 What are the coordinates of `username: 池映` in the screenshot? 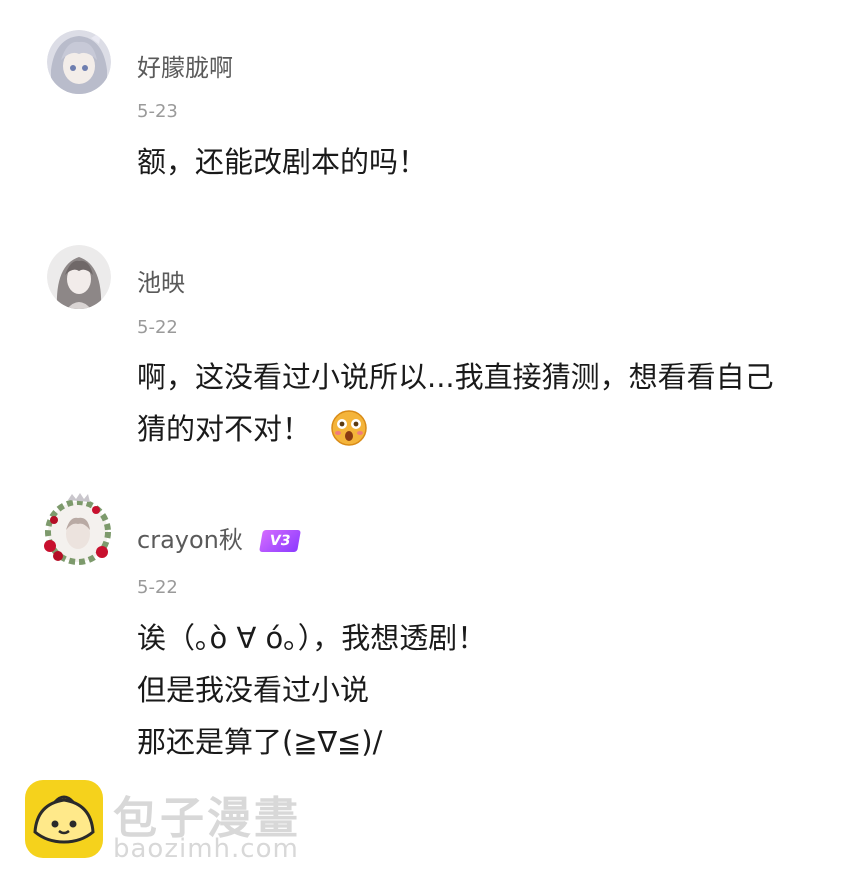 It's located at (161, 280).